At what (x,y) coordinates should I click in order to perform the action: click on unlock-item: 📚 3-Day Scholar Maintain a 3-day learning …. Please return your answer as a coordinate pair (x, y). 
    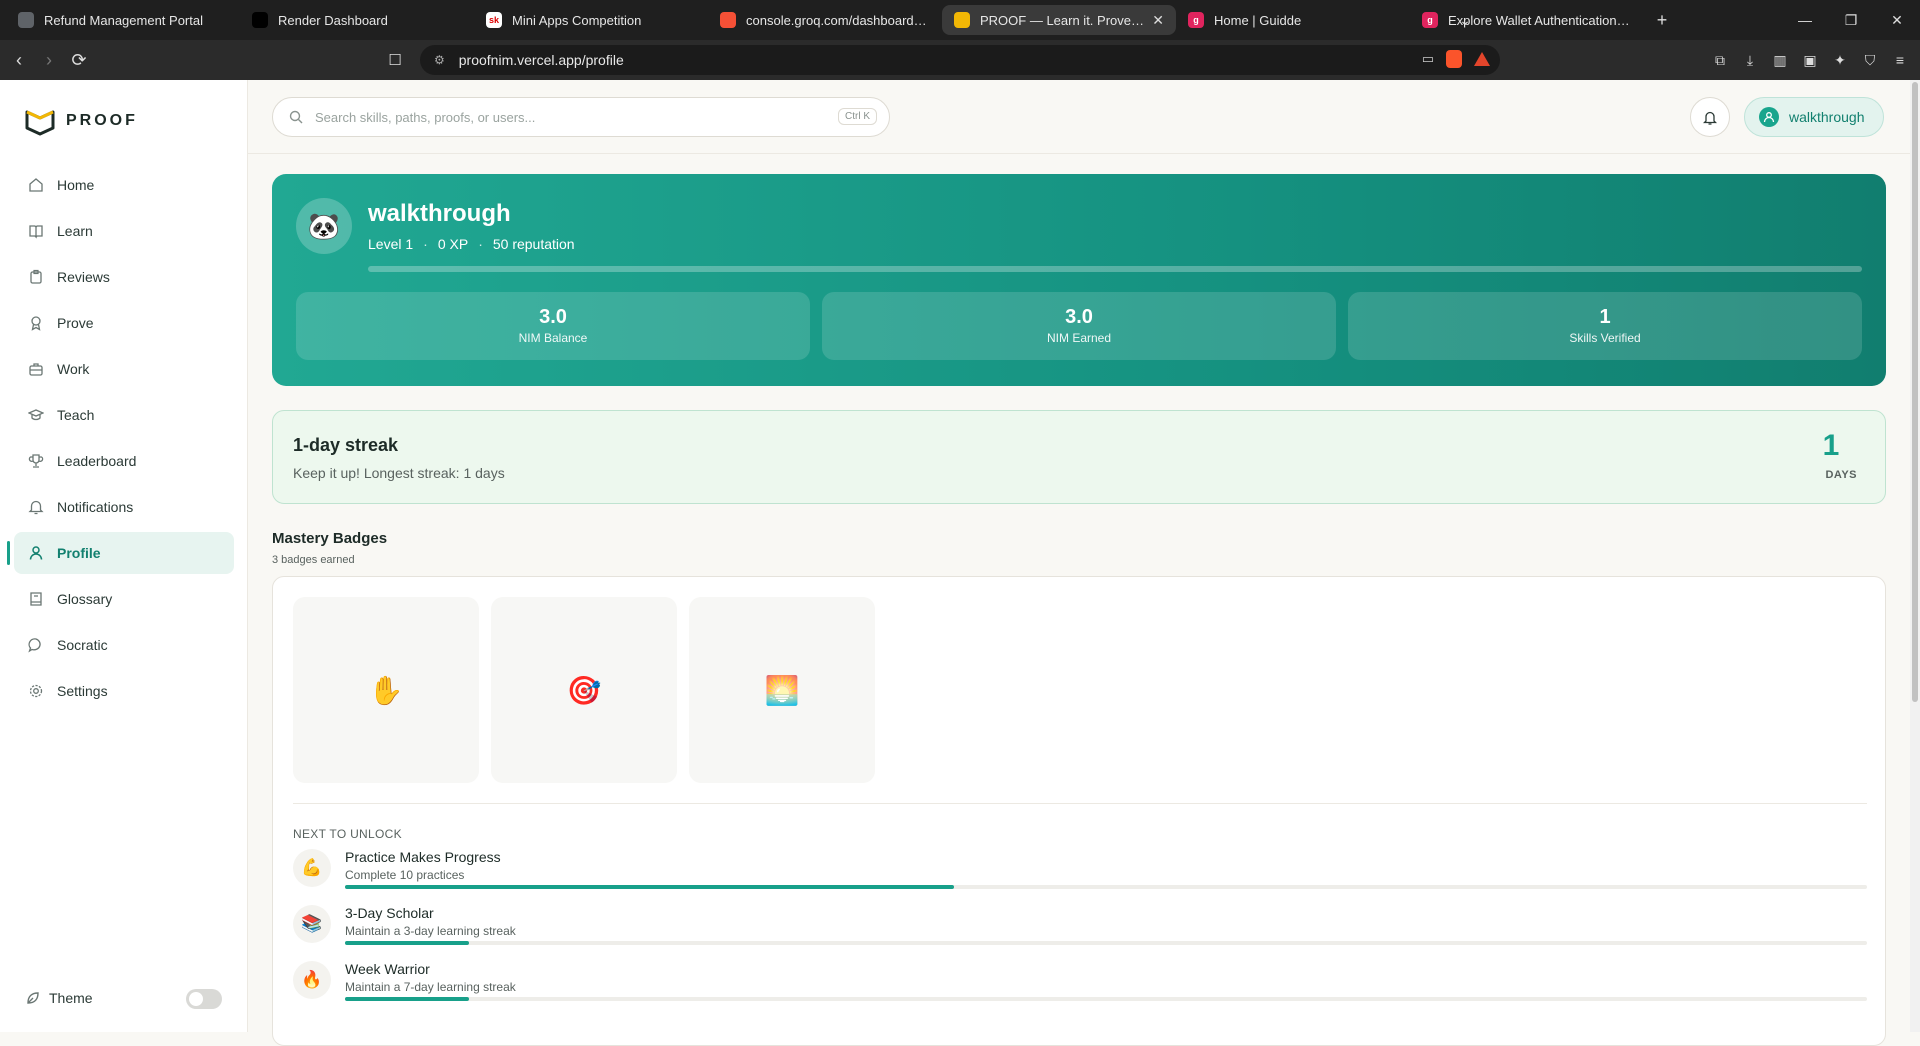
    Looking at the image, I should click on (1080, 929).